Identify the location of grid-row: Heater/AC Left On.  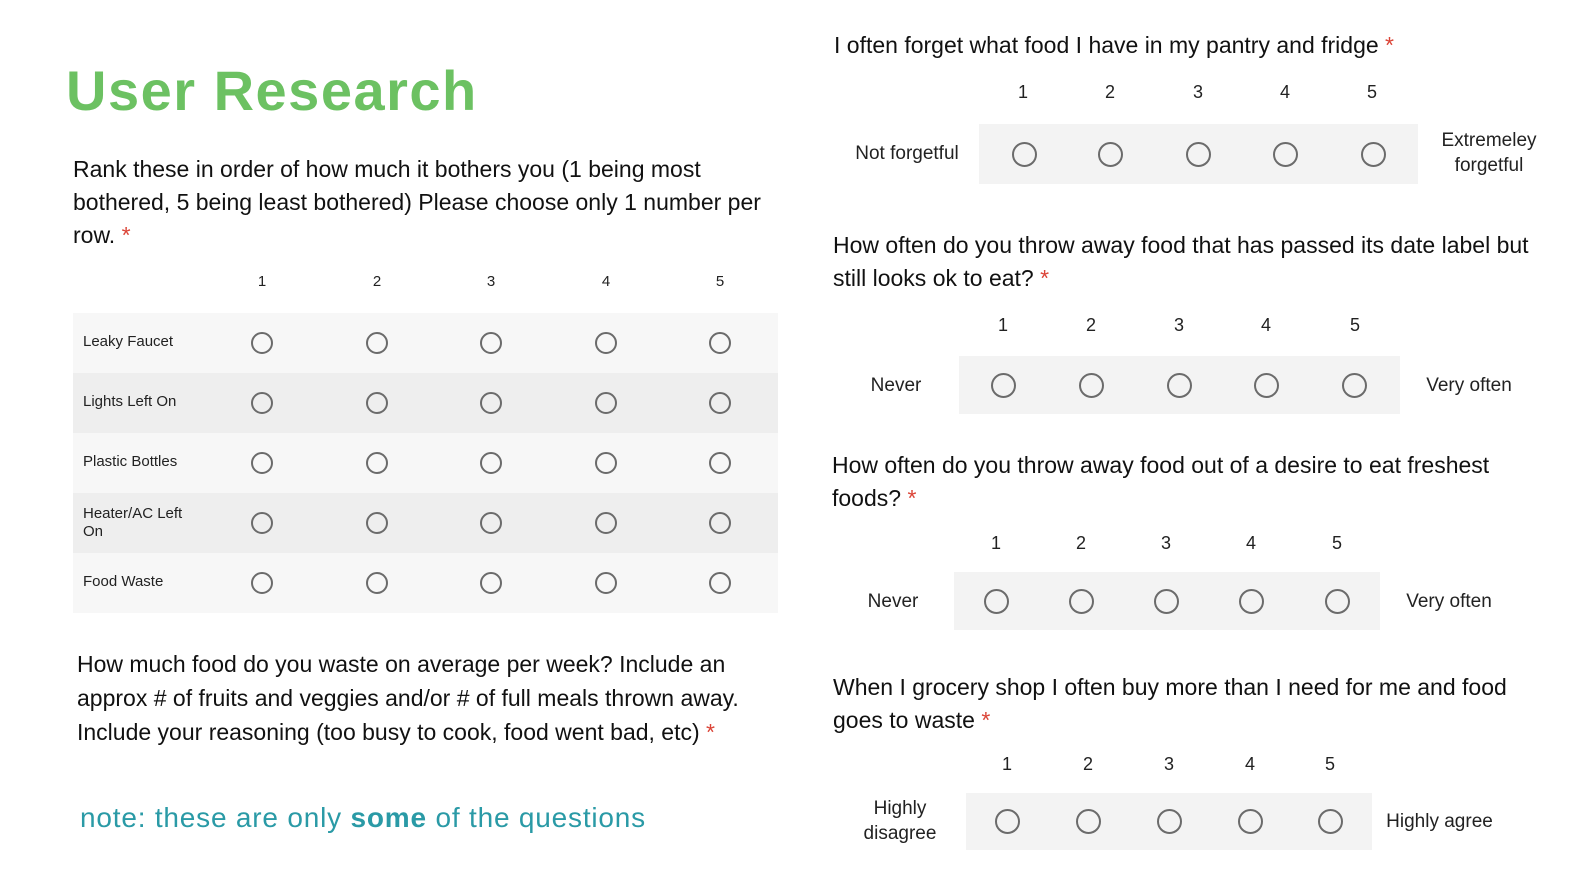
(425, 523).